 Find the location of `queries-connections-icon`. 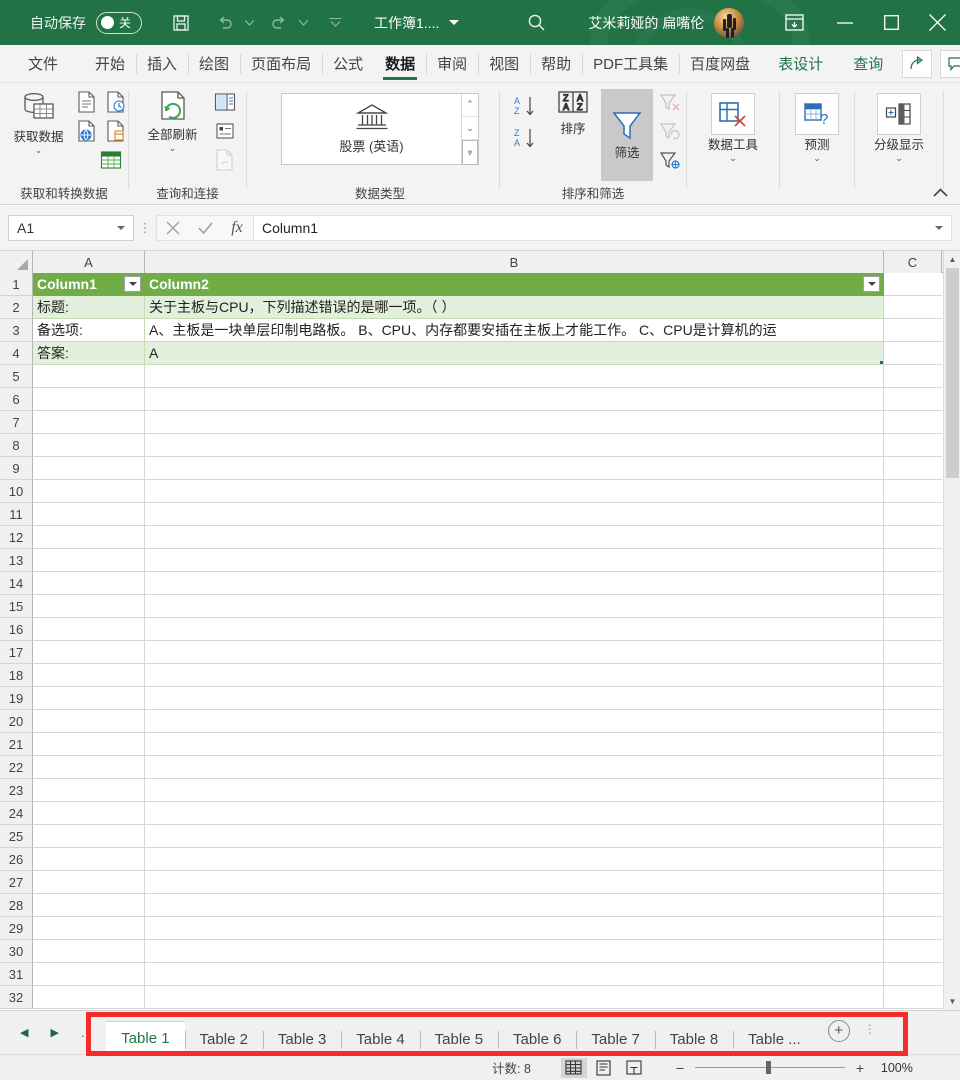

queries-connections-icon is located at coordinates (225, 102).